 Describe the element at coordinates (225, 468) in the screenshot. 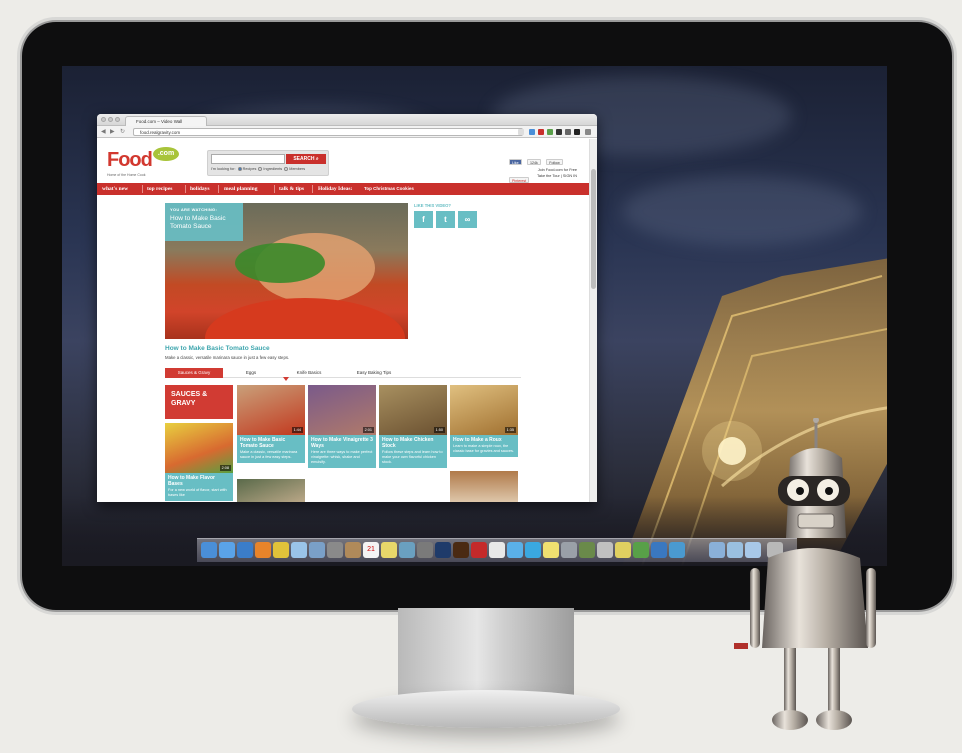

I see `video-duration: 2:08` at that location.